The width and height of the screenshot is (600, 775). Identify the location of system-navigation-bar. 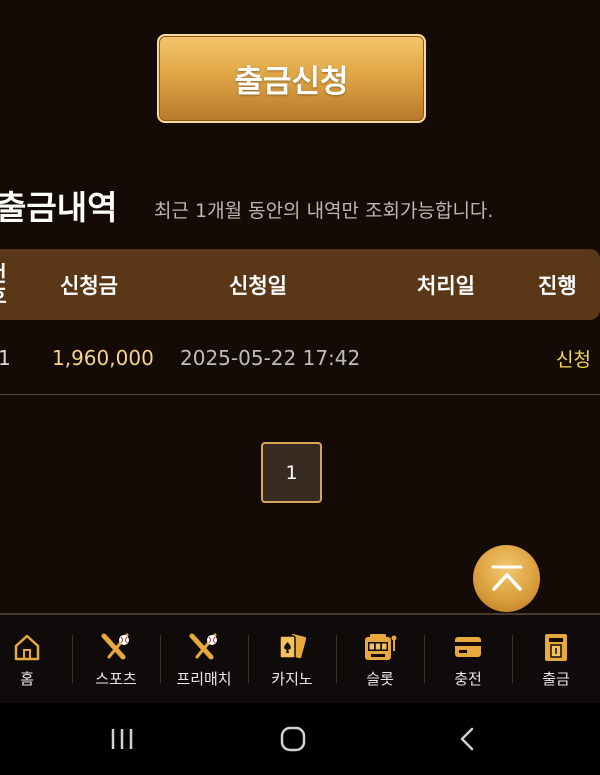
(300, 739).